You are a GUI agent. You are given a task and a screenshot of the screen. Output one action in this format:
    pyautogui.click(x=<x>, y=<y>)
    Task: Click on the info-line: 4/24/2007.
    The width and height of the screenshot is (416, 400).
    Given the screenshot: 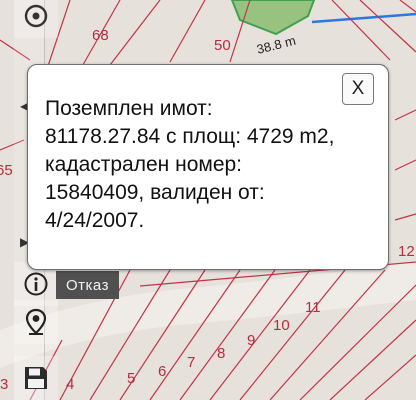 What is the action you would take?
    pyautogui.click(x=95, y=220)
    